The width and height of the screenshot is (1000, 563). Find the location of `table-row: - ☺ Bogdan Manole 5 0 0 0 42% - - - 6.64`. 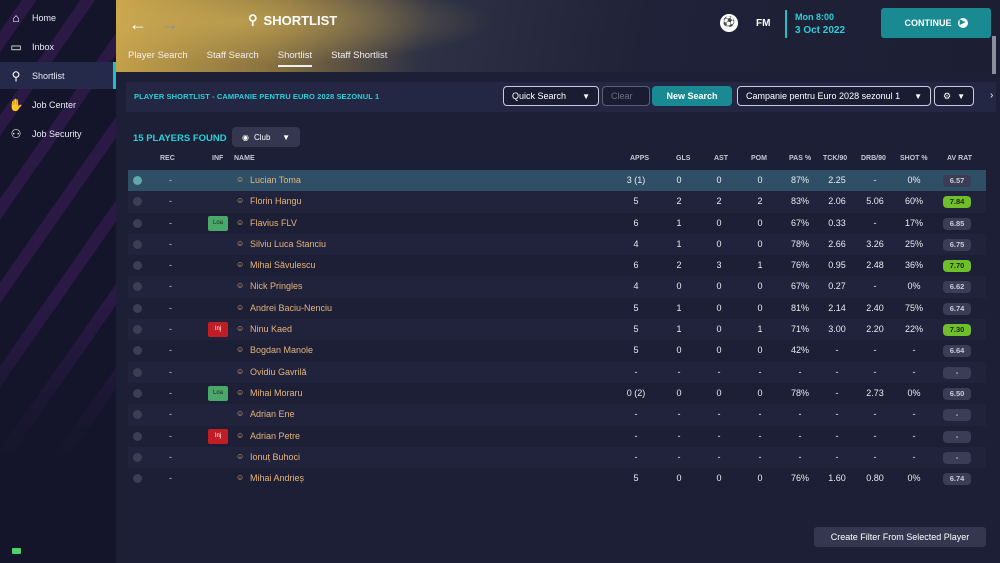

table-row: - ☺ Bogdan Manole 5 0 0 0 42% - - - 6.64 is located at coordinates (557, 350).